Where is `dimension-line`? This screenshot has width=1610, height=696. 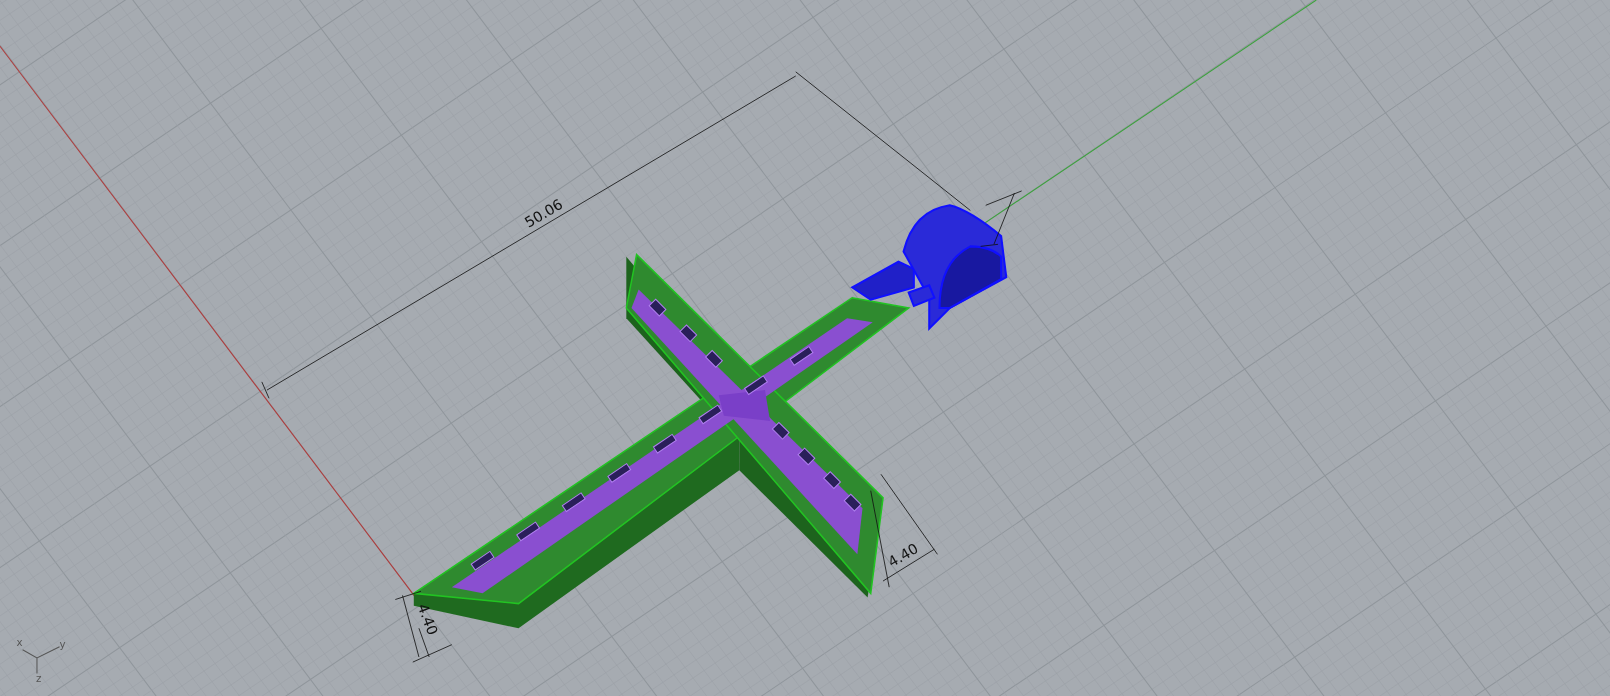
dimension-line is located at coordinates (1001, 218).